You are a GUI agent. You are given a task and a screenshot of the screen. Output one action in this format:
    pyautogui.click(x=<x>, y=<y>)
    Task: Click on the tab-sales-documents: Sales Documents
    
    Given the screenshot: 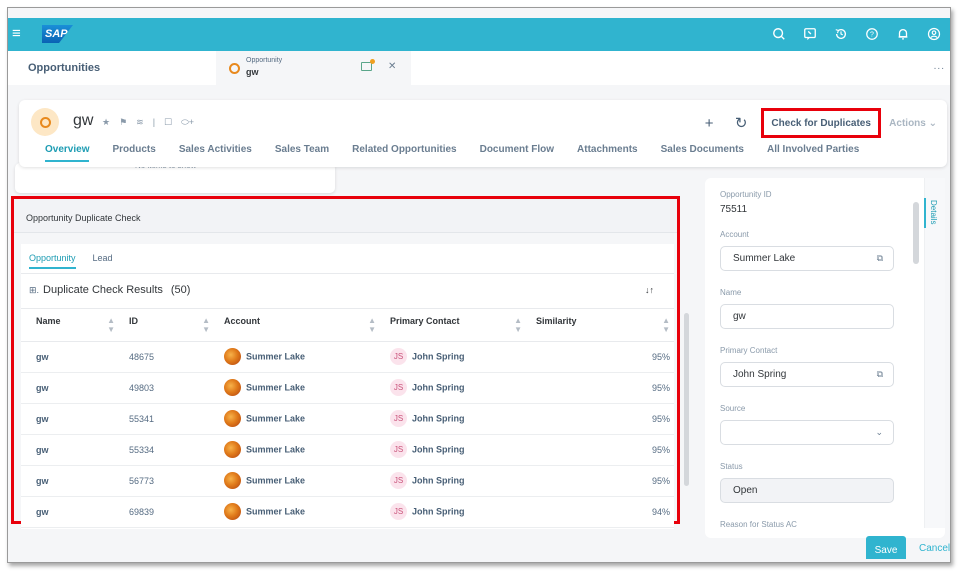 What is the action you would take?
    pyautogui.click(x=702, y=152)
    